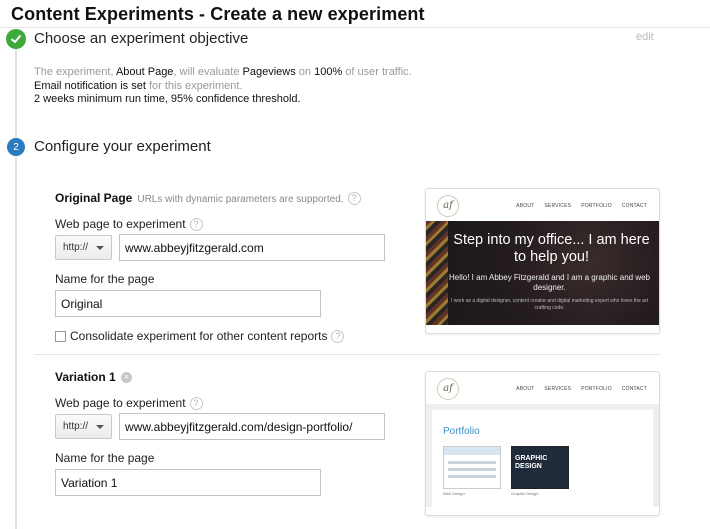  What do you see at coordinates (85, 377) in the screenshot?
I see `variation1-title: Variation 1` at bounding box center [85, 377].